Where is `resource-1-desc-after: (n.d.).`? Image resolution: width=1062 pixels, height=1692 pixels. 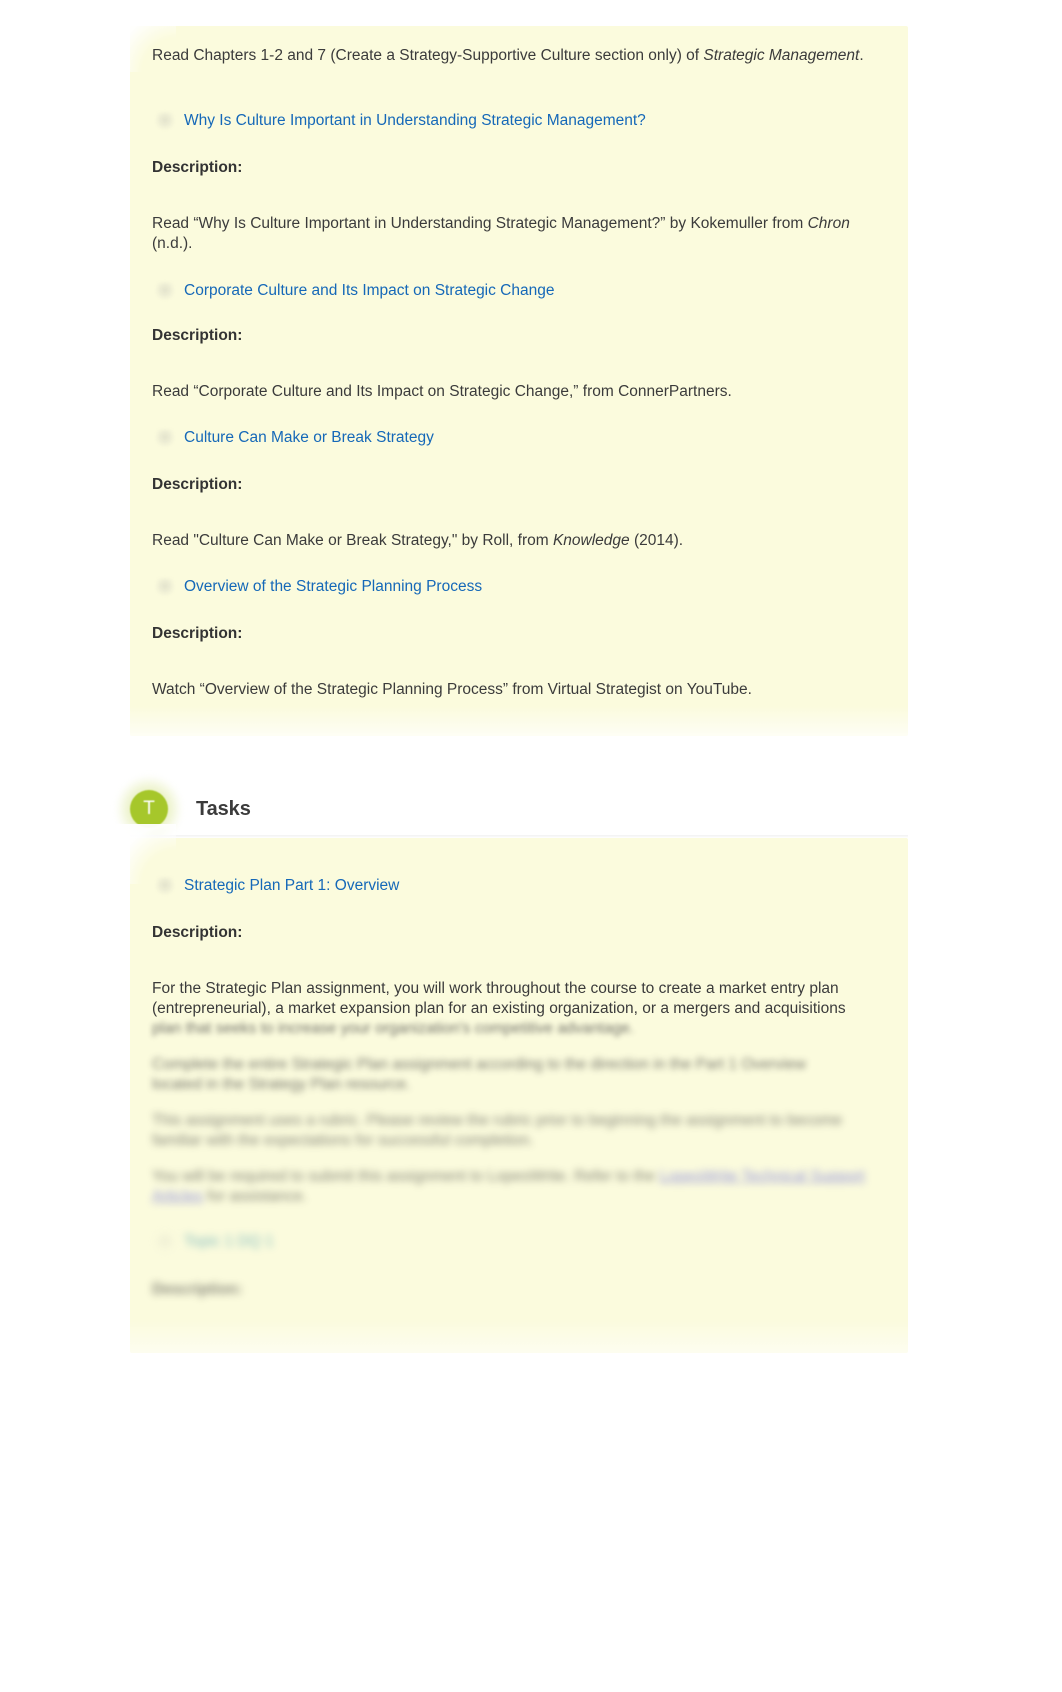 resource-1-desc-after: (n.d.). is located at coordinates (172, 243).